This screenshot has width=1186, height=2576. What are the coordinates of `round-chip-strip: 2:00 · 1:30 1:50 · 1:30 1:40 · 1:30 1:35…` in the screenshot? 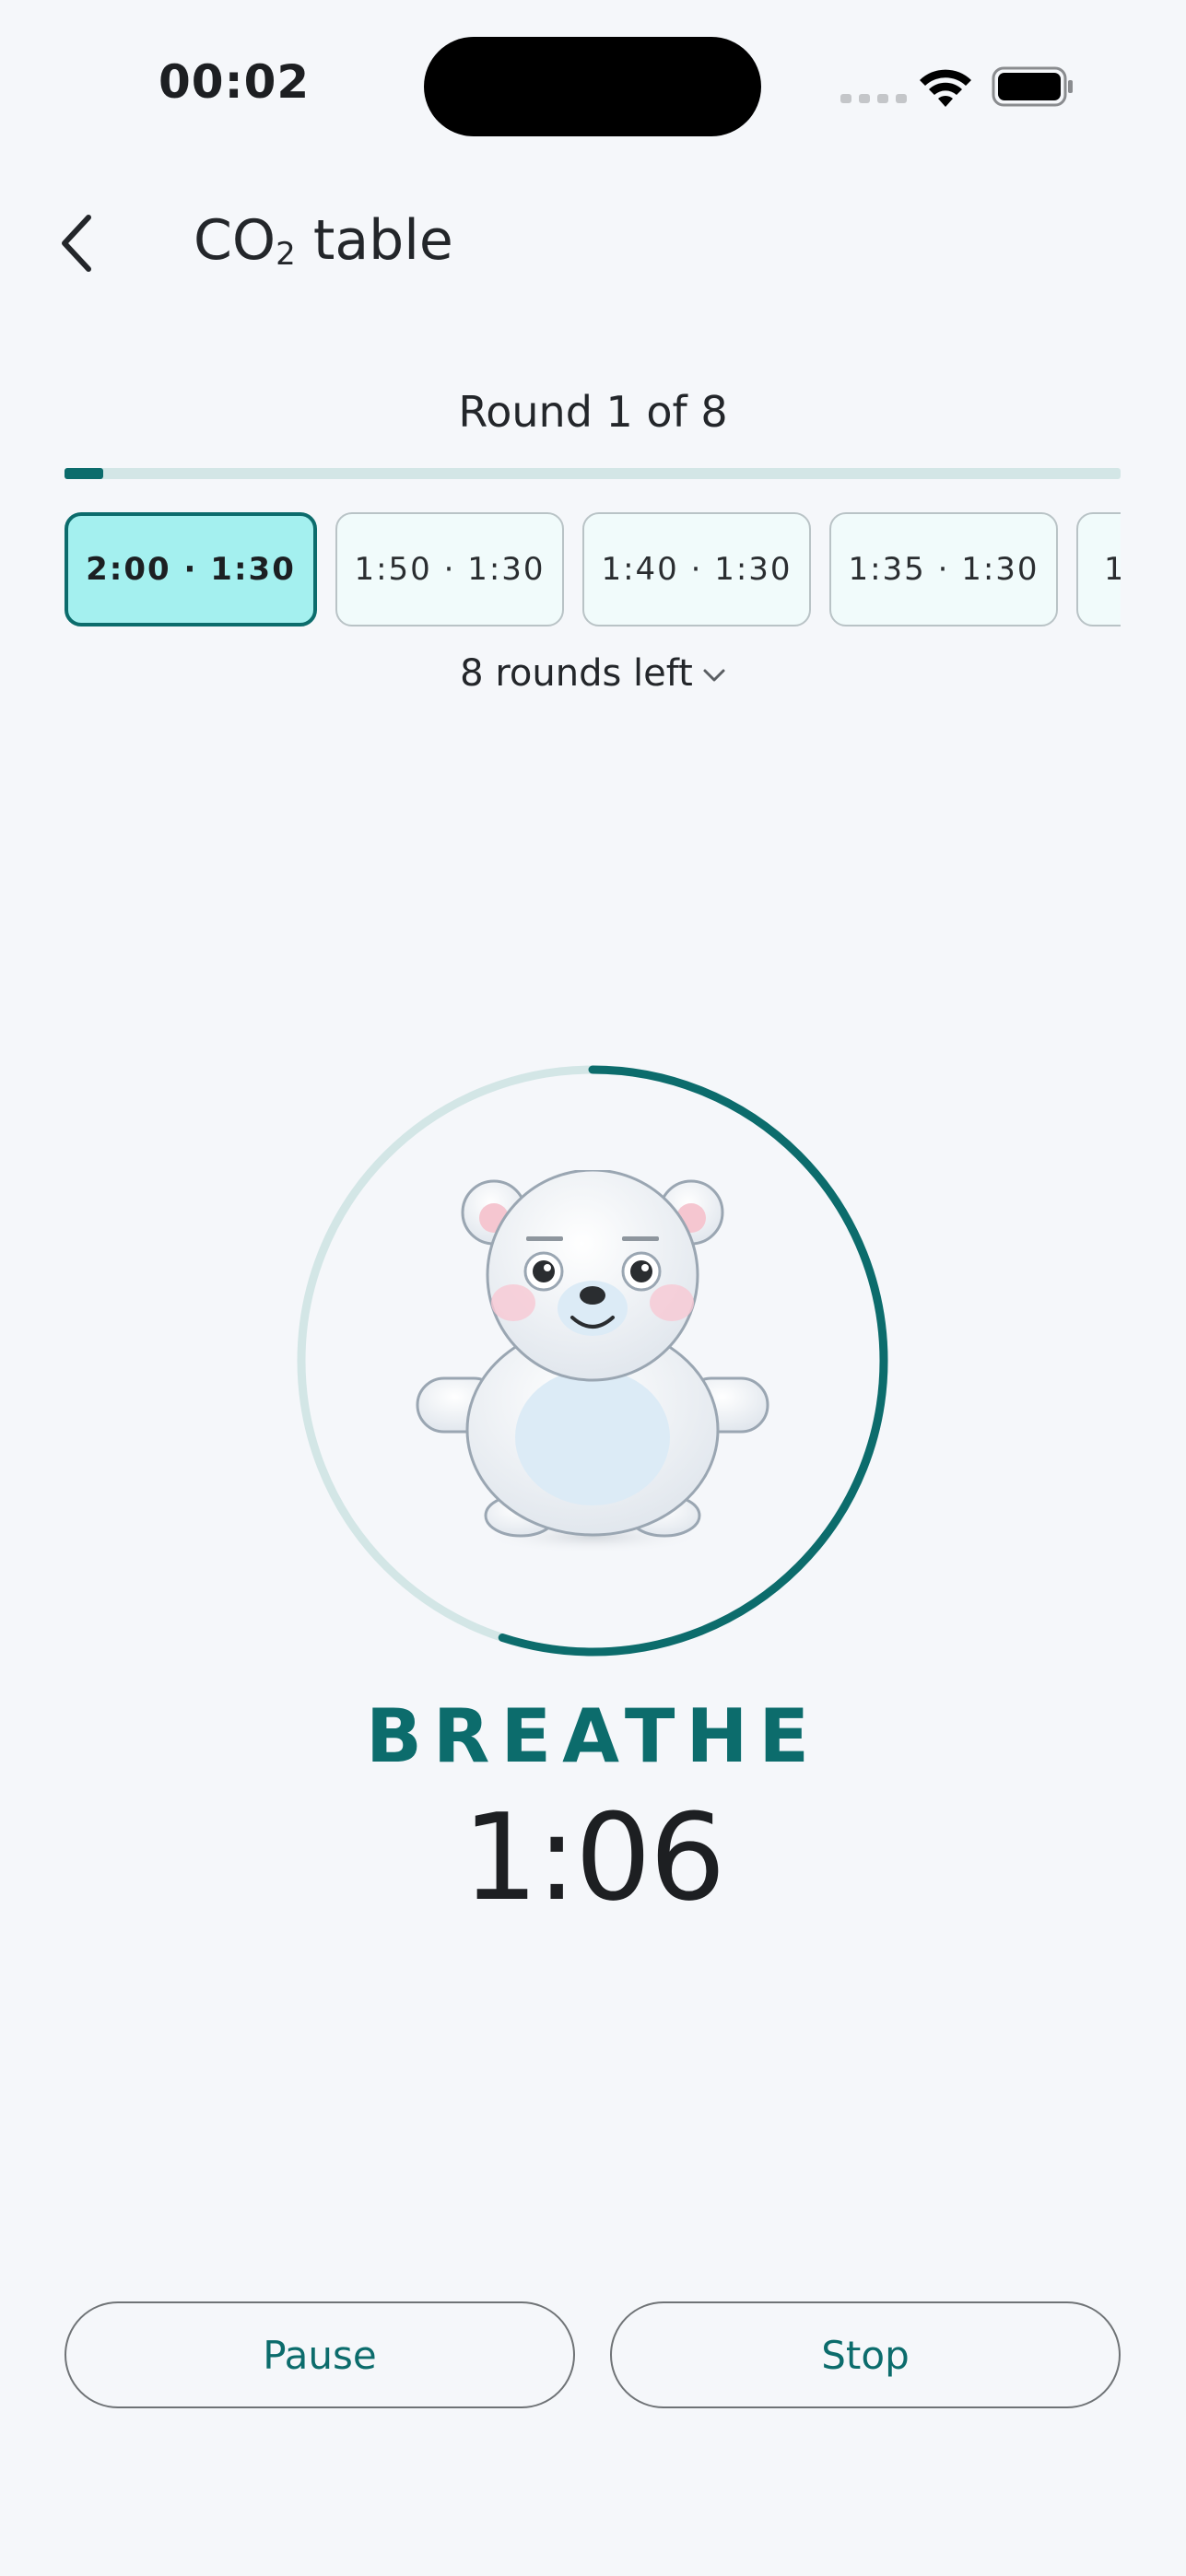 It's located at (593, 571).